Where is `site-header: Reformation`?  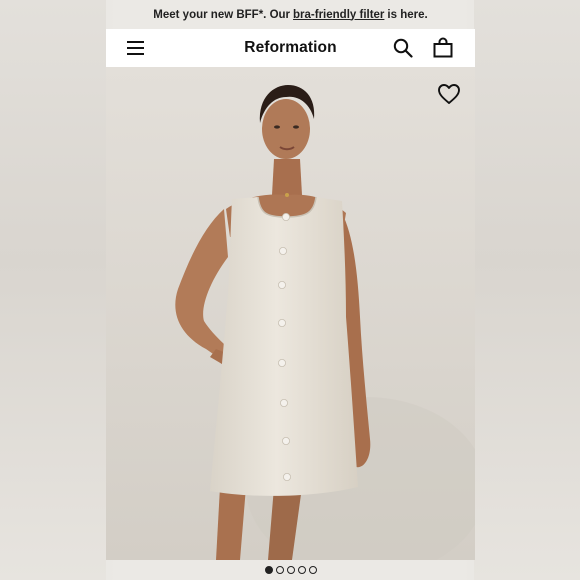 site-header: Reformation is located at coordinates (290, 48).